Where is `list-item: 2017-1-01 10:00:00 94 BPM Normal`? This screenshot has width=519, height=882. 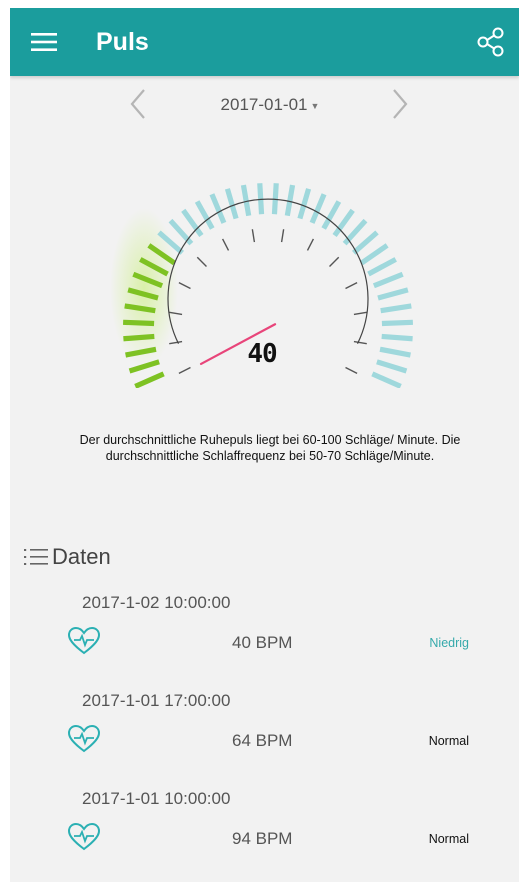 list-item: 2017-1-01 10:00:00 94 BPM Normal is located at coordinates (264, 833).